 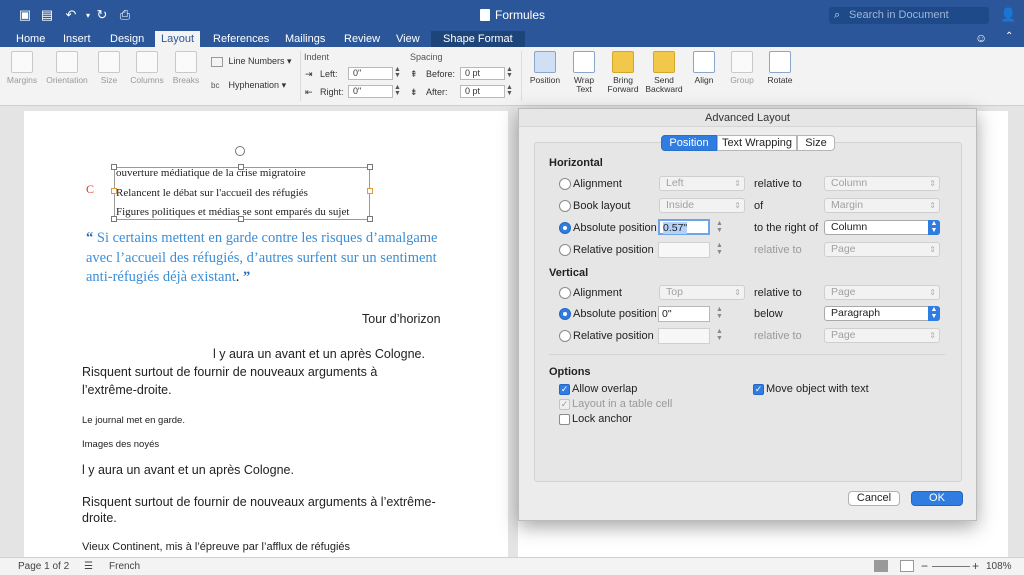 I want to click on v-absolute-position-input: 0", so click(x=684, y=314).